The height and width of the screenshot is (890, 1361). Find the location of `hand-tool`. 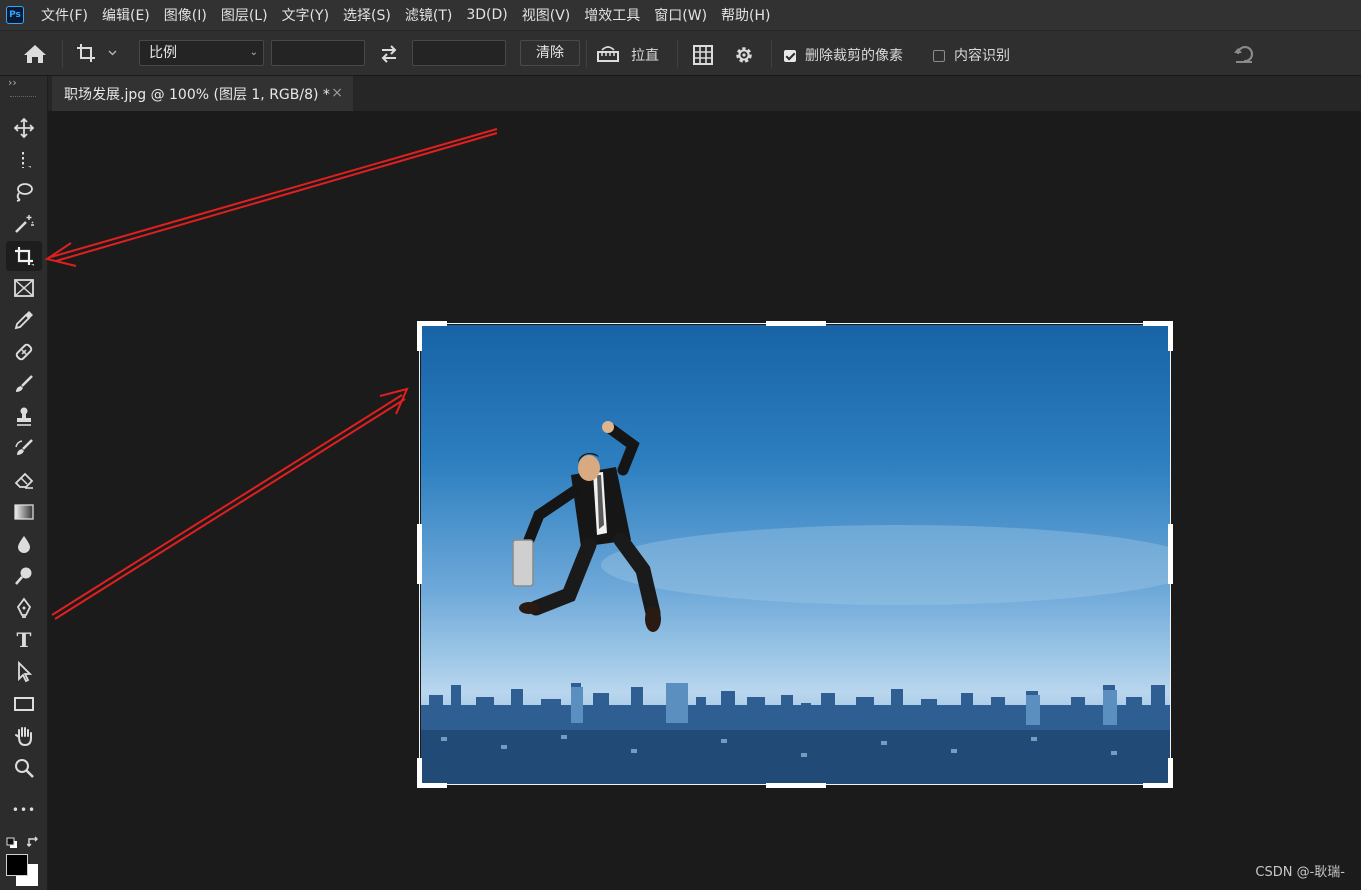

hand-tool is located at coordinates (24, 736).